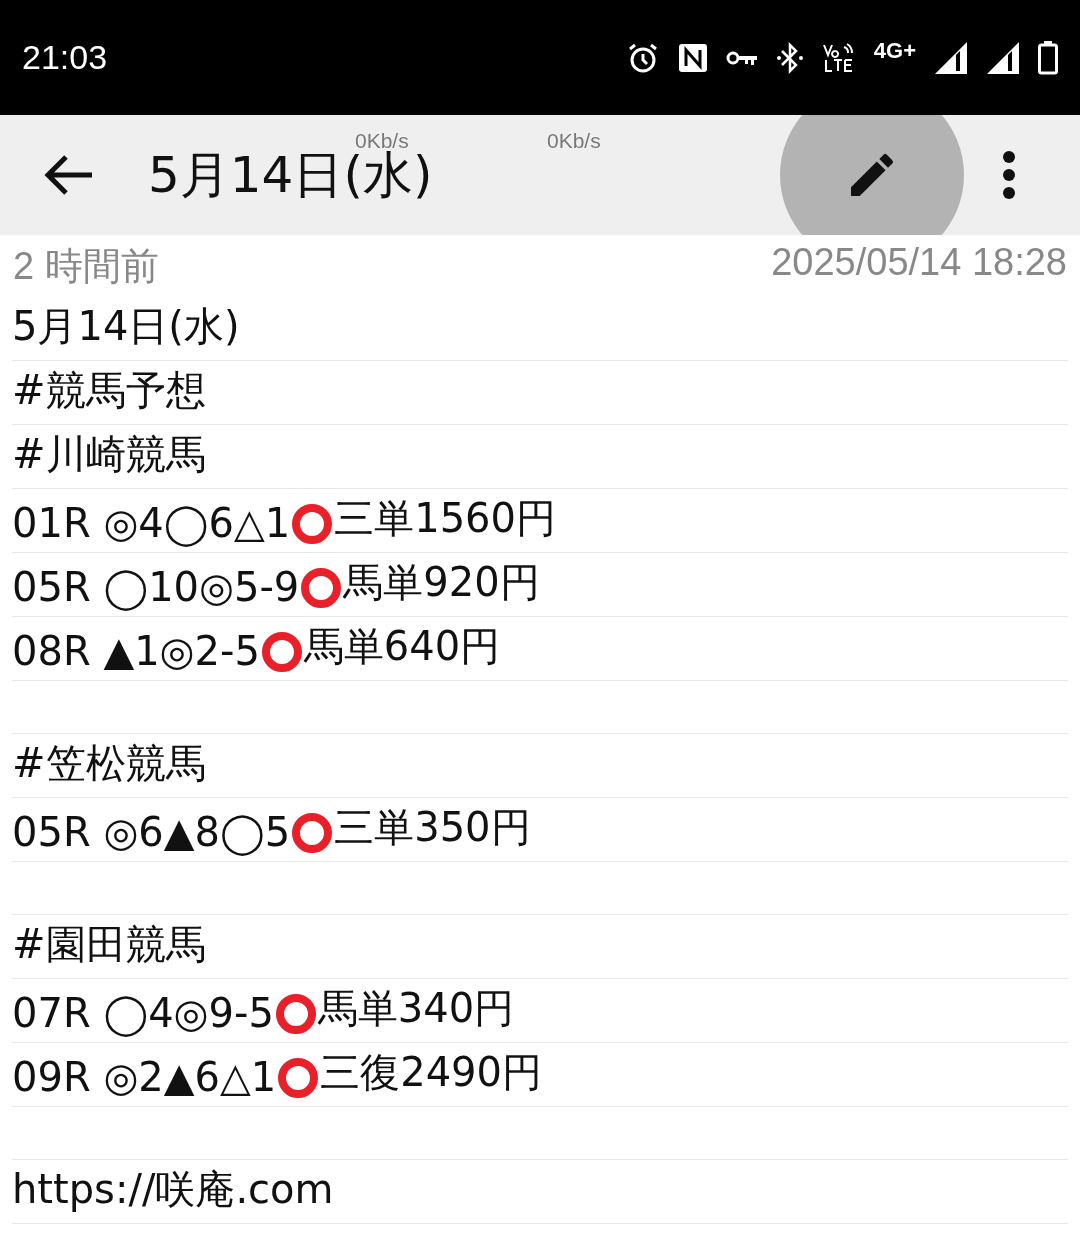 This screenshot has width=1080, height=1247. Describe the element at coordinates (156, 587) in the screenshot. I see `note-text: 05R ◯10◎5-9` at that location.